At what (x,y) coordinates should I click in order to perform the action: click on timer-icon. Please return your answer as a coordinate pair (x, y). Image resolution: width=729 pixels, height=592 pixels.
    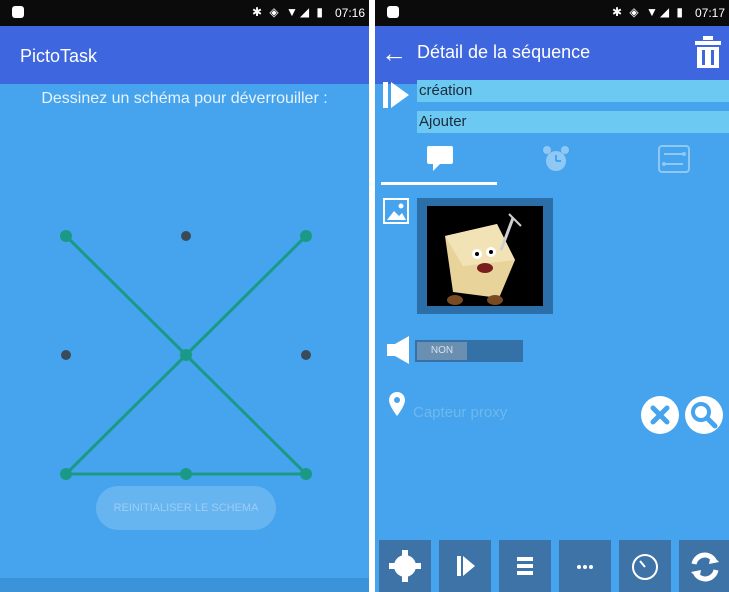
    Looking at the image, I should click on (645, 567).